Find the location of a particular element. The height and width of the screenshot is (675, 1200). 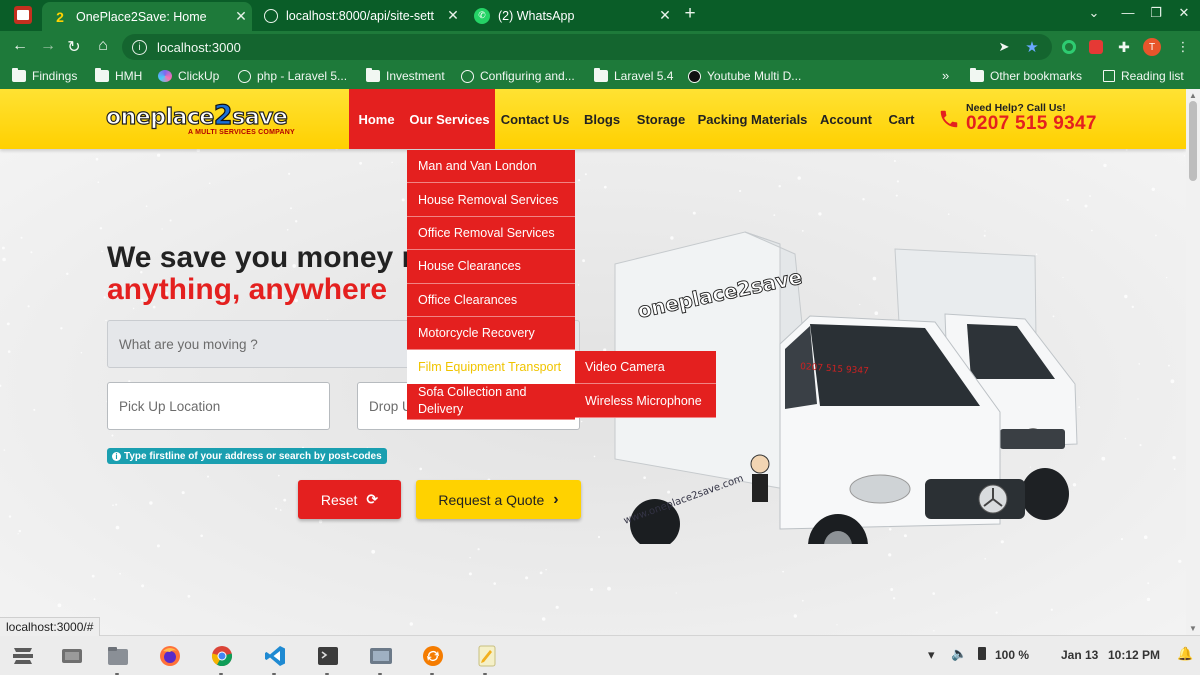

tab-oneplace2save: 2 OnePlace2Save: Home ✕ is located at coordinates (147, 16).